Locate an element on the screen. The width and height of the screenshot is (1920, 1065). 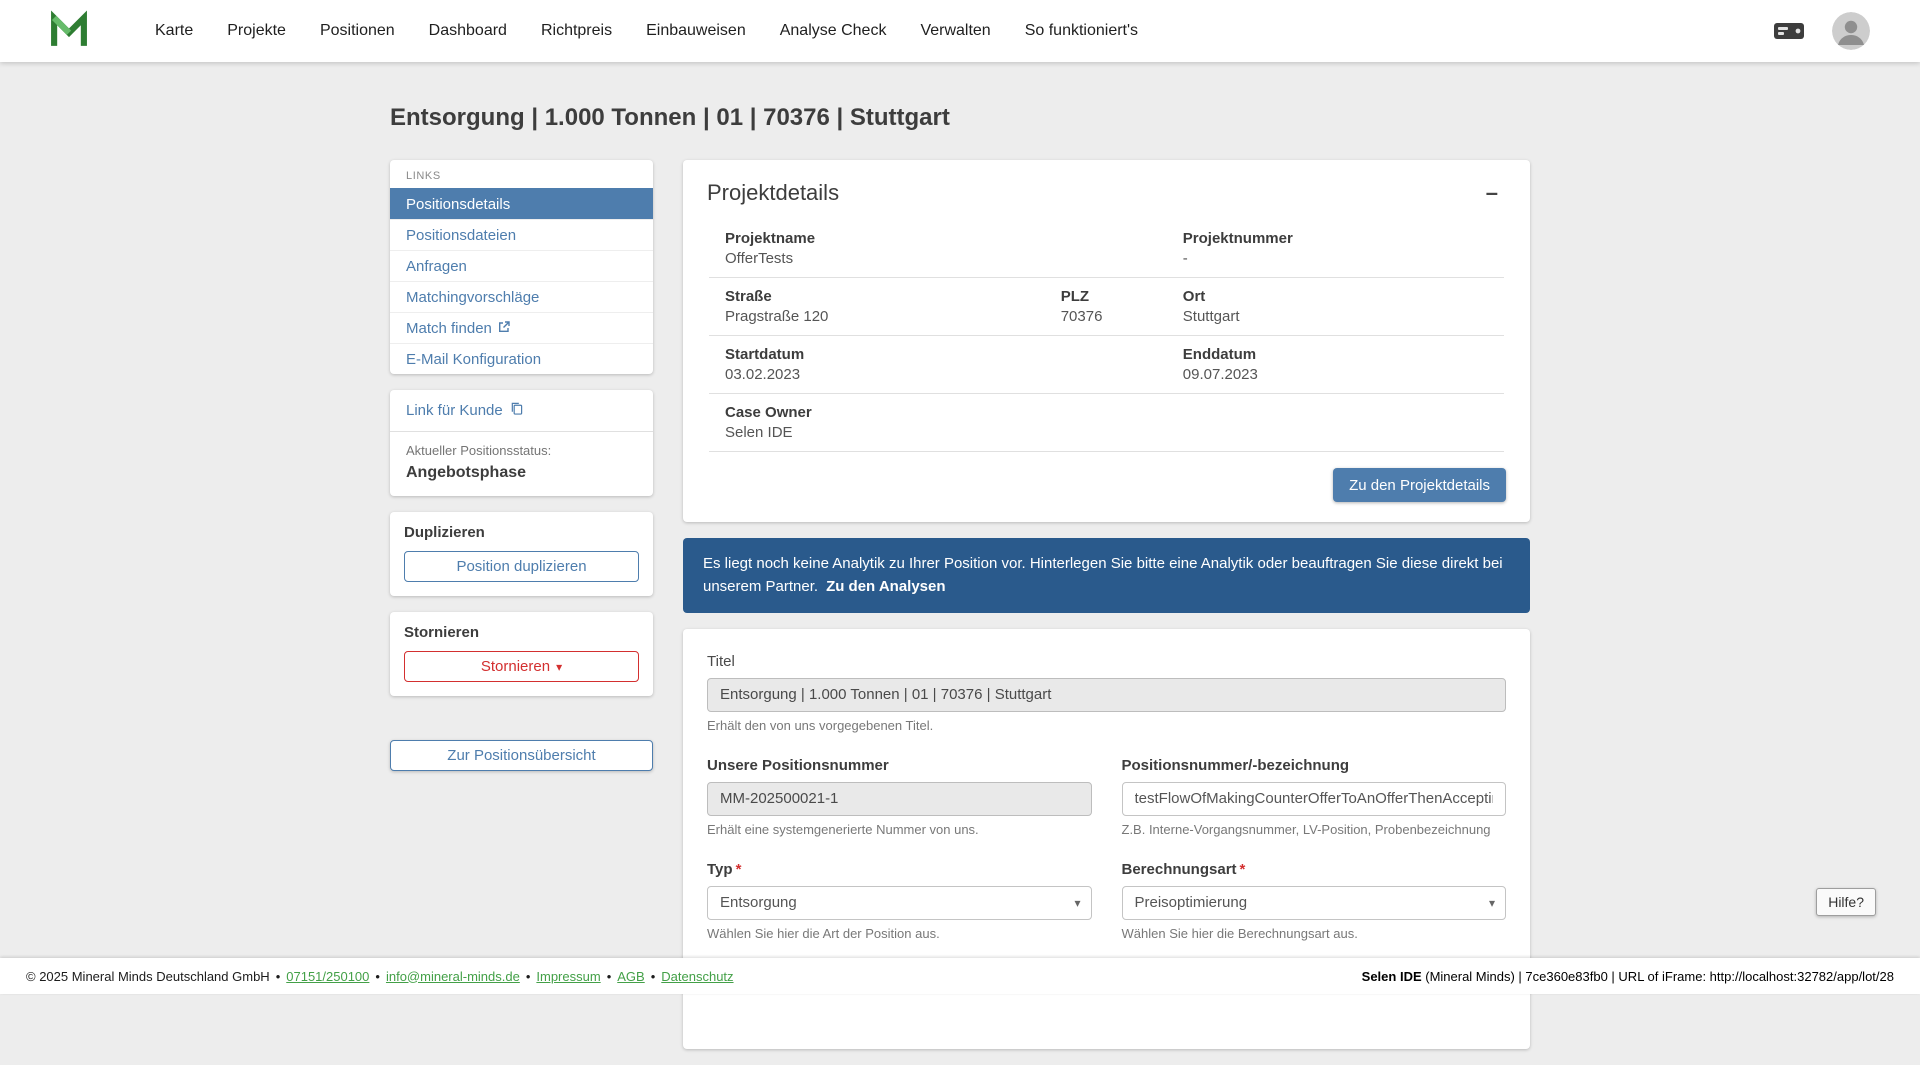
agb-link: AGB is located at coordinates (630, 976).